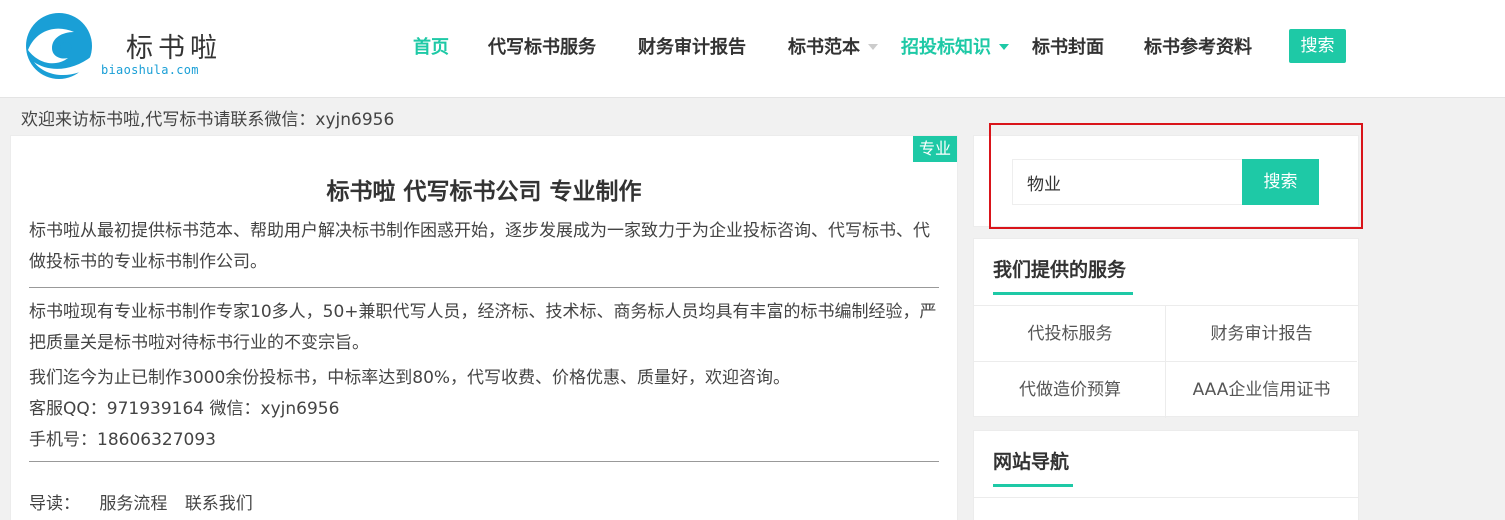 This screenshot has height=520, width=1505. I want to click on nav-covers-label: 标书封面, so click(1068, 47).